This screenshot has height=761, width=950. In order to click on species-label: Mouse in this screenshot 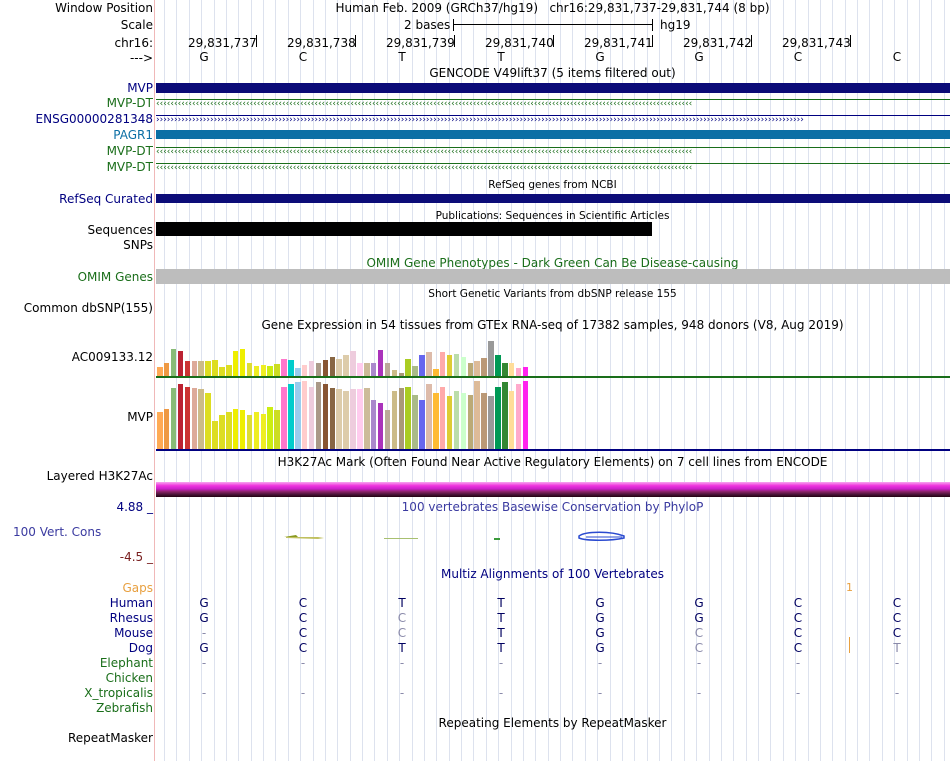, I will do `click(133, 633)`.